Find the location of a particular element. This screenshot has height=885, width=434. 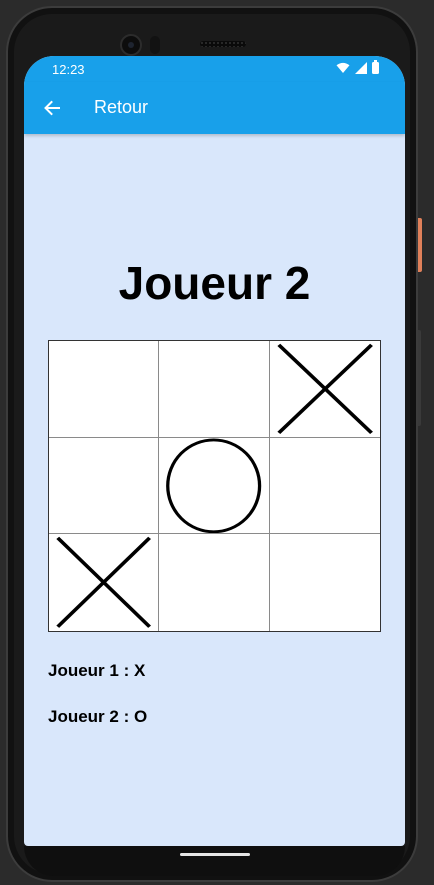

back-button is located at coordinates (52, 108).